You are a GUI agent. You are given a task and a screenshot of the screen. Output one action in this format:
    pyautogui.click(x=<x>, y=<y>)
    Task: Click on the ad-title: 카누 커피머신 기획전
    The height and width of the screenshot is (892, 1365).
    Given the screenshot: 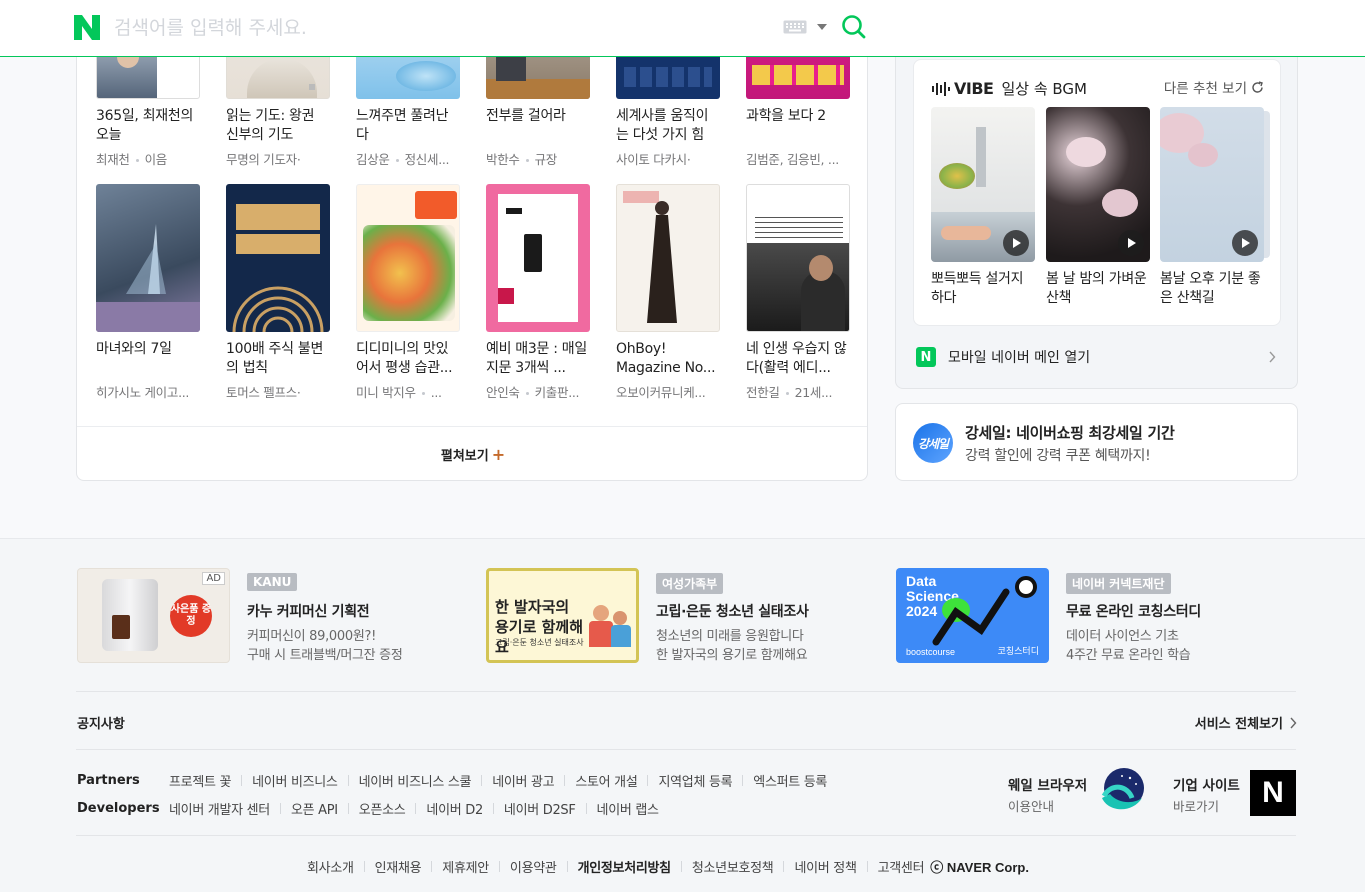 What is the action you would take?
    pyautogui.click(x=308, y=612)
    